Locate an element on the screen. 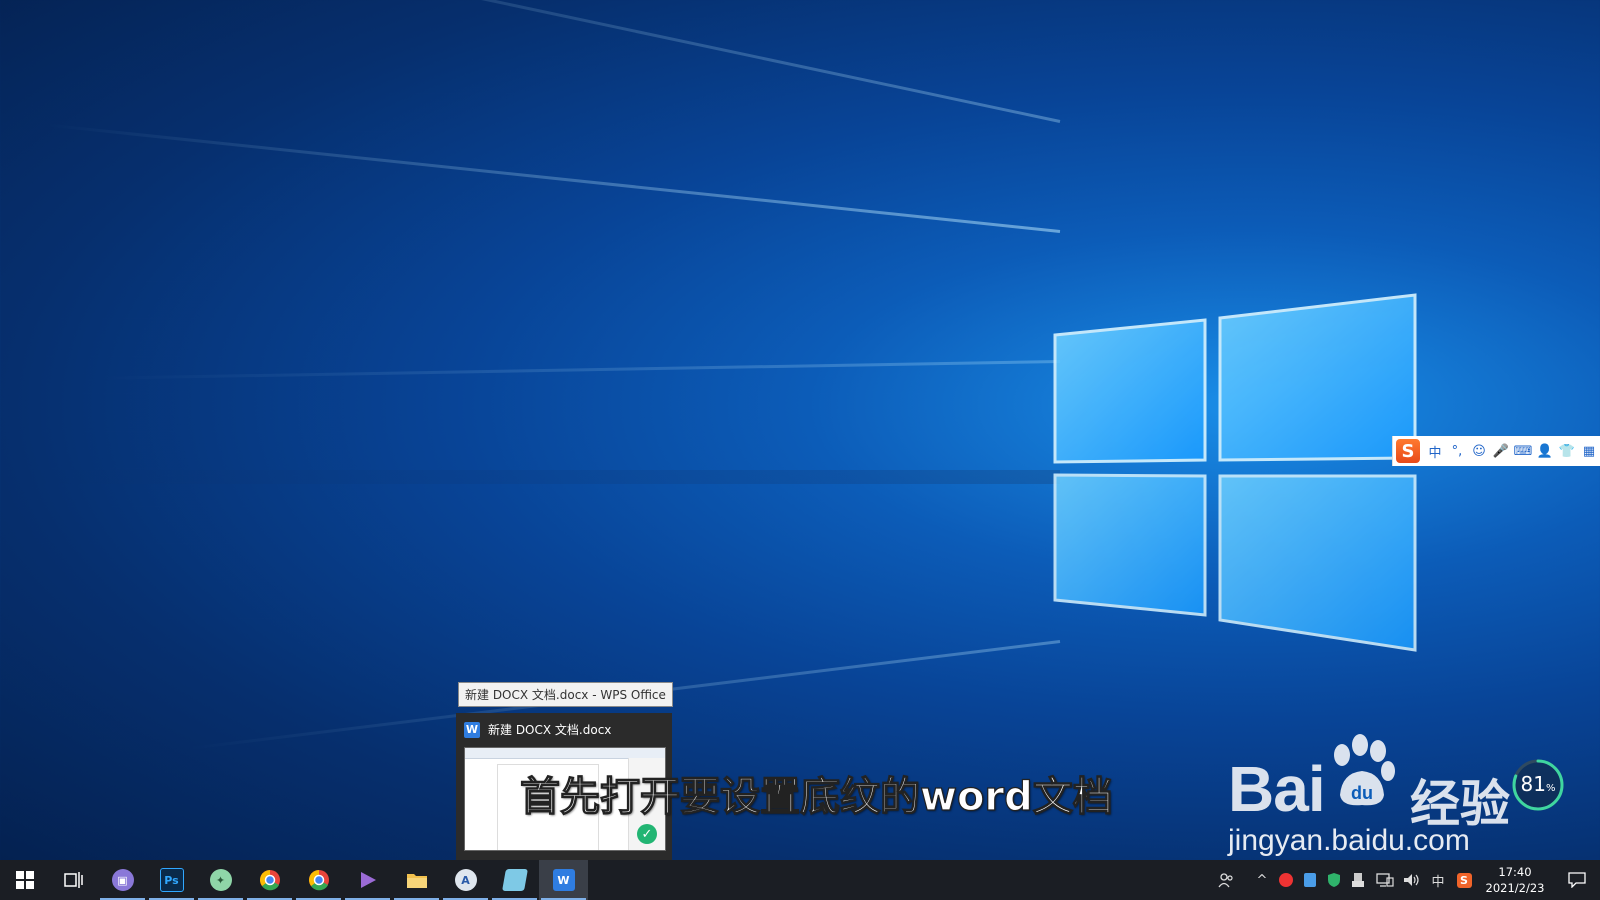  a-app-icon: A is located at coordinates (465, 880).